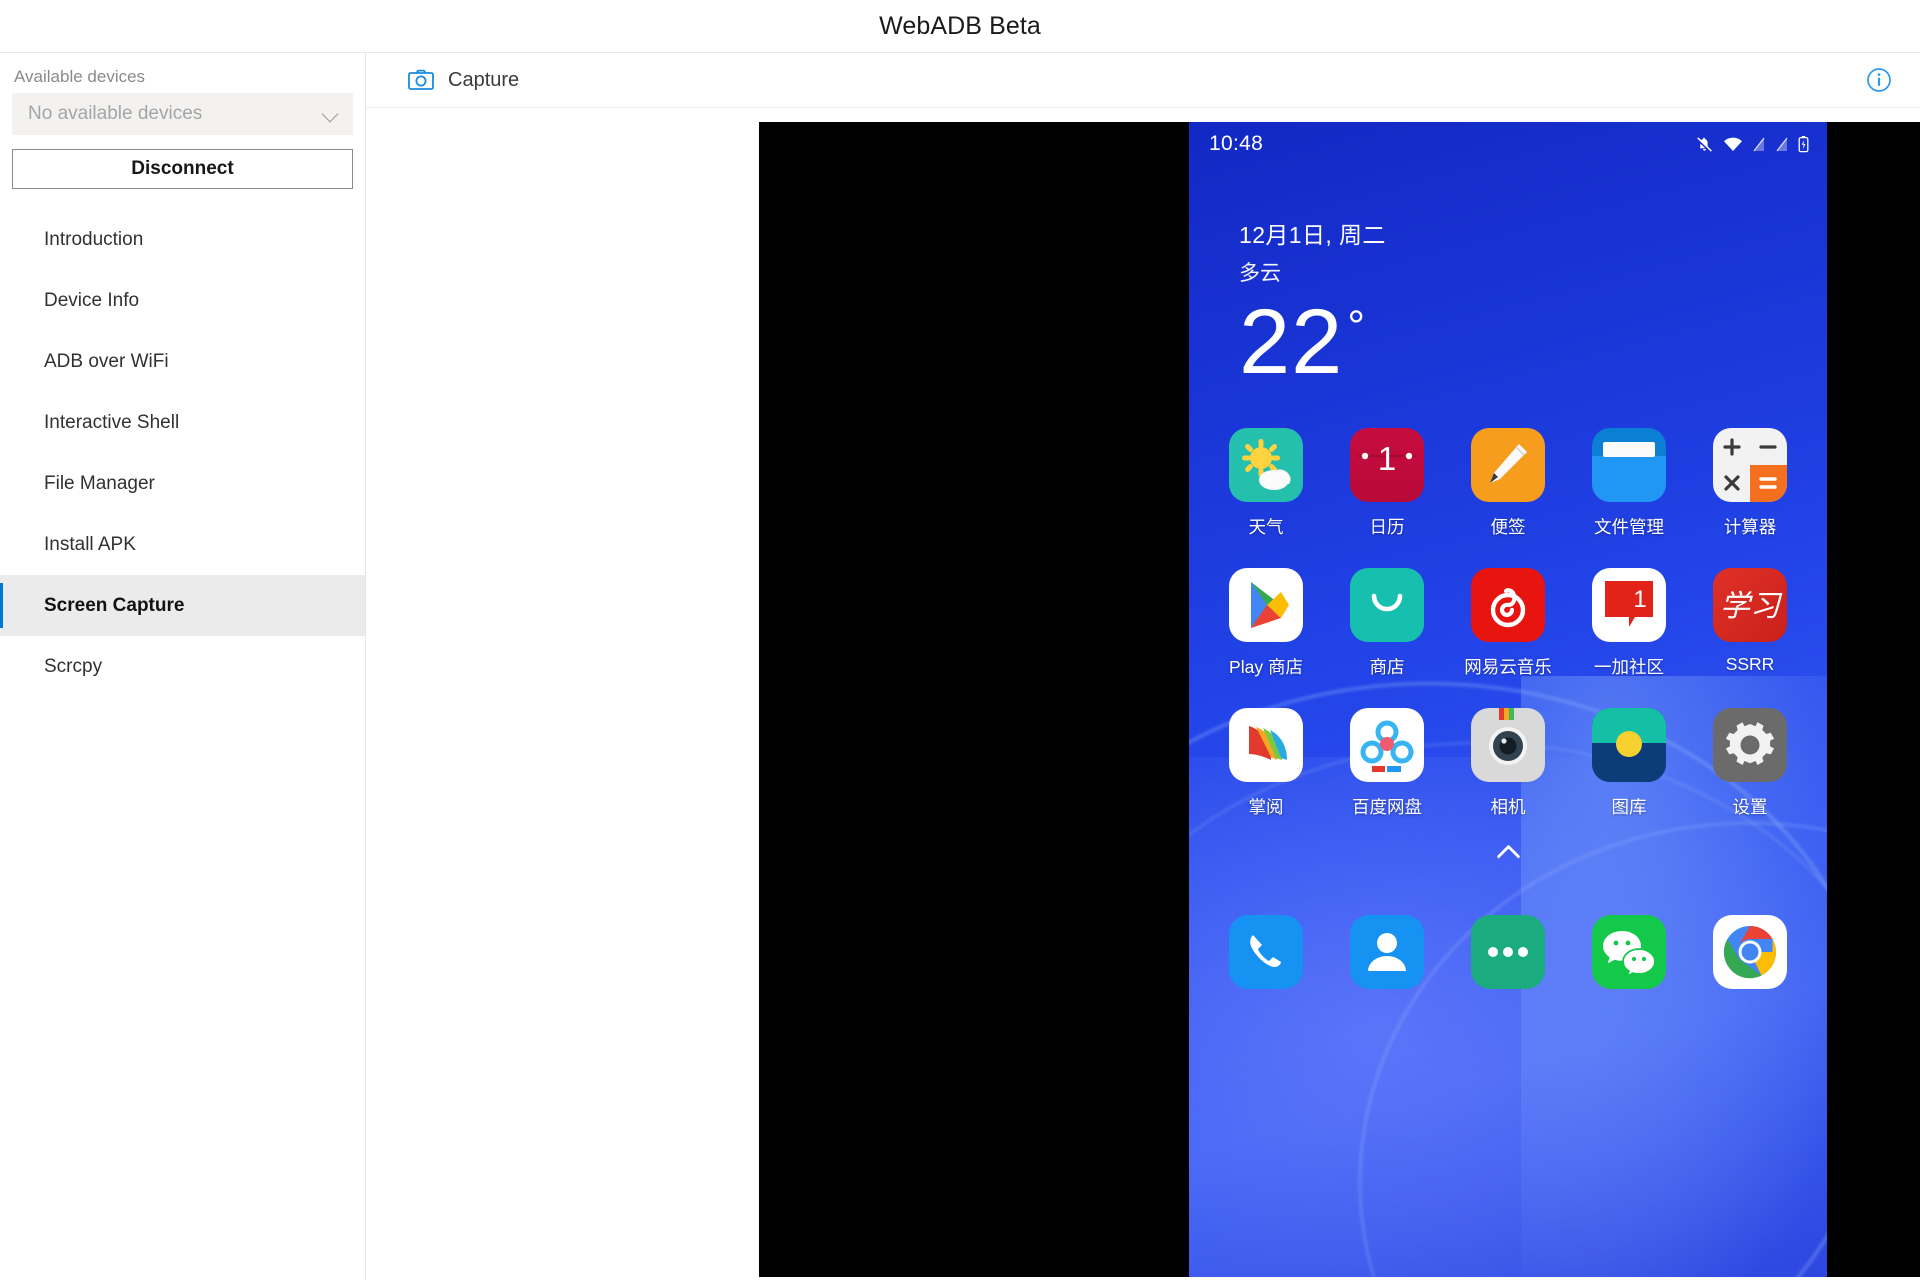 The height and width of the screenshot is (1280, 1920). I want to click on sidebar-item-label: ADB over WiFi, so click(106, 361).